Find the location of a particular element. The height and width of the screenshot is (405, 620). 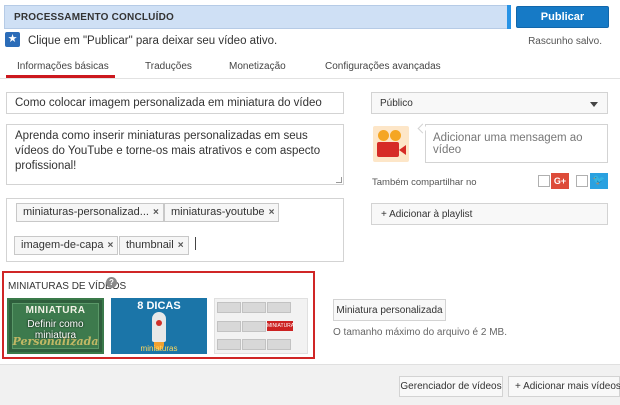

tag-chip: imagem-de-capa × is located at coordinates (66, 245).